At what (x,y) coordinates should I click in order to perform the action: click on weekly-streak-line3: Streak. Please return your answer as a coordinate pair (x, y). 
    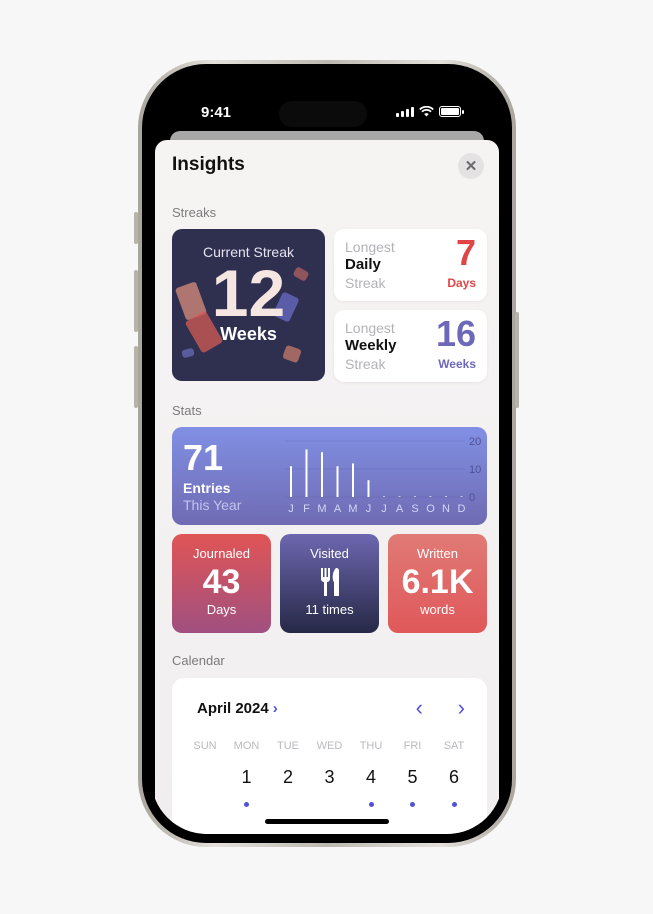
    Looking at the image, I should click on (365, 364).